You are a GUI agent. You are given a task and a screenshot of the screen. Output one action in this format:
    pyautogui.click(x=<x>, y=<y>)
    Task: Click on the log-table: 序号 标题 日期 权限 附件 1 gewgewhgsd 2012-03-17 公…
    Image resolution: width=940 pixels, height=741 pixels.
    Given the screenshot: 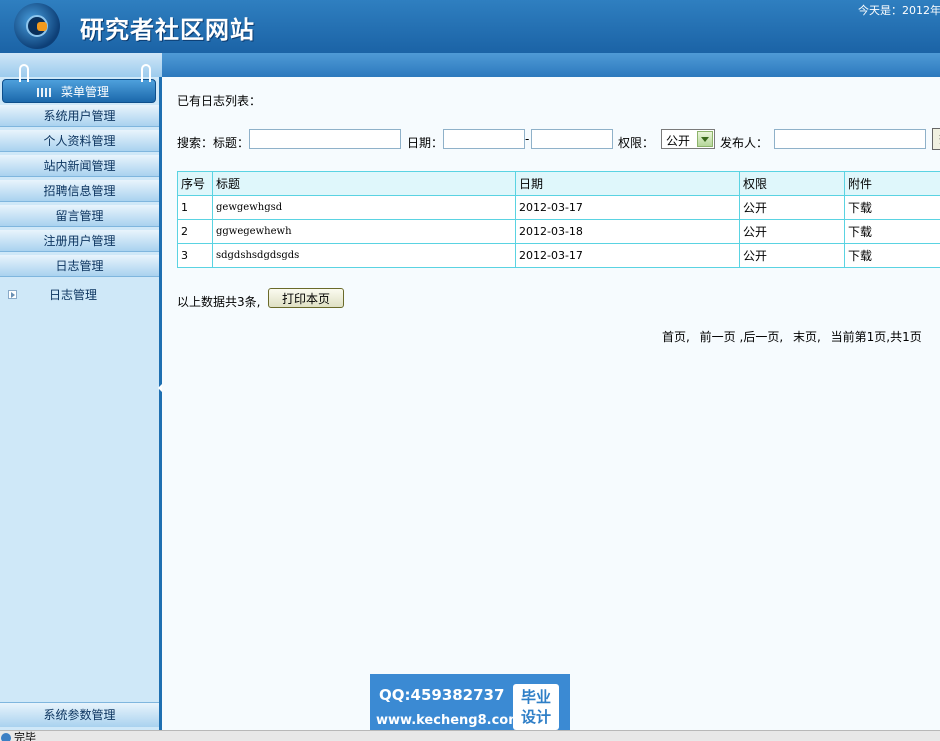 What is the action you would take?
    pyautogui.click(x=558, y=219)
    